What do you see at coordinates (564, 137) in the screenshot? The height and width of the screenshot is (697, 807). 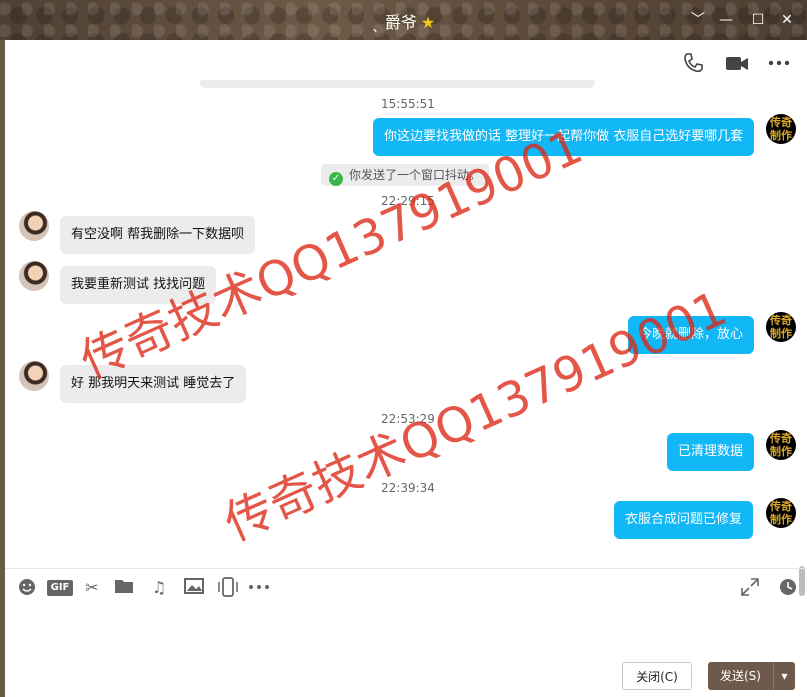 I see `message-bubble: 你这边要找我做的话 整理好一起帮你做 衣服自己选好要哪几套` at bounding box center [564, 137].